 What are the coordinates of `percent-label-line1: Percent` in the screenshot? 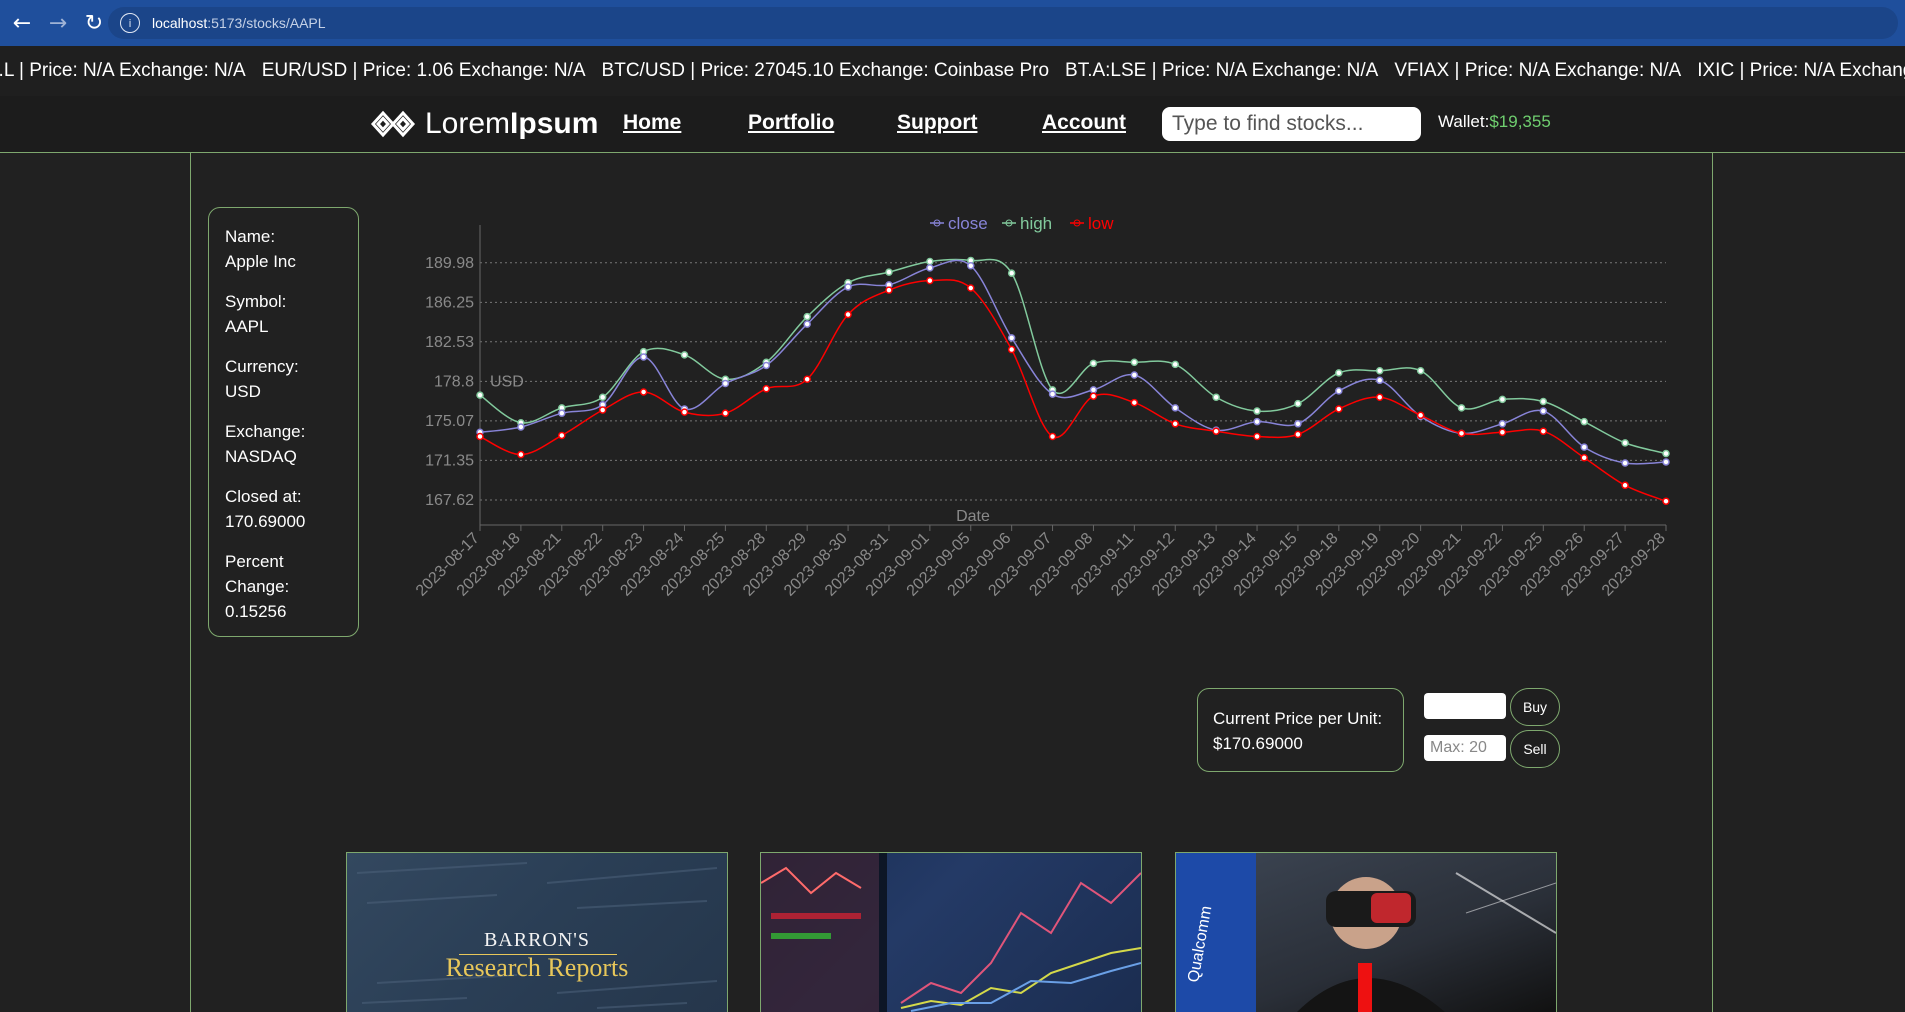 It's located at (254, 561).